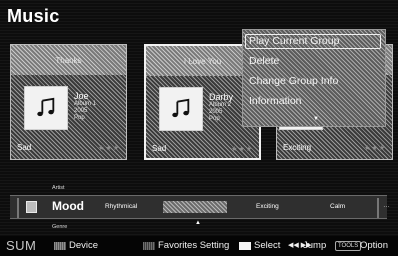 Image resolution: width=398 pixels, height=256 pixels. I want to click on sum-label: SUM, so click(21, 245).